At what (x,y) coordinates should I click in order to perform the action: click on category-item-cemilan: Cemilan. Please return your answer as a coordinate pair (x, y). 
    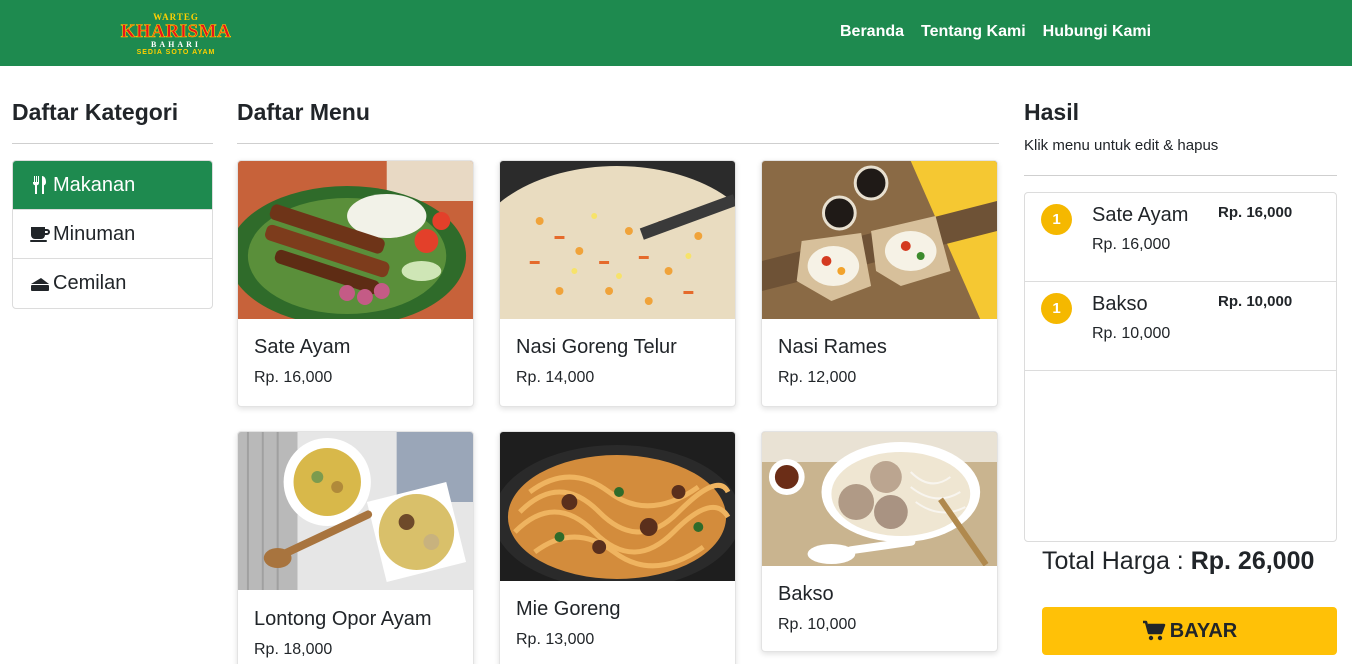
    Looking at the image, I should click on (112, 283).